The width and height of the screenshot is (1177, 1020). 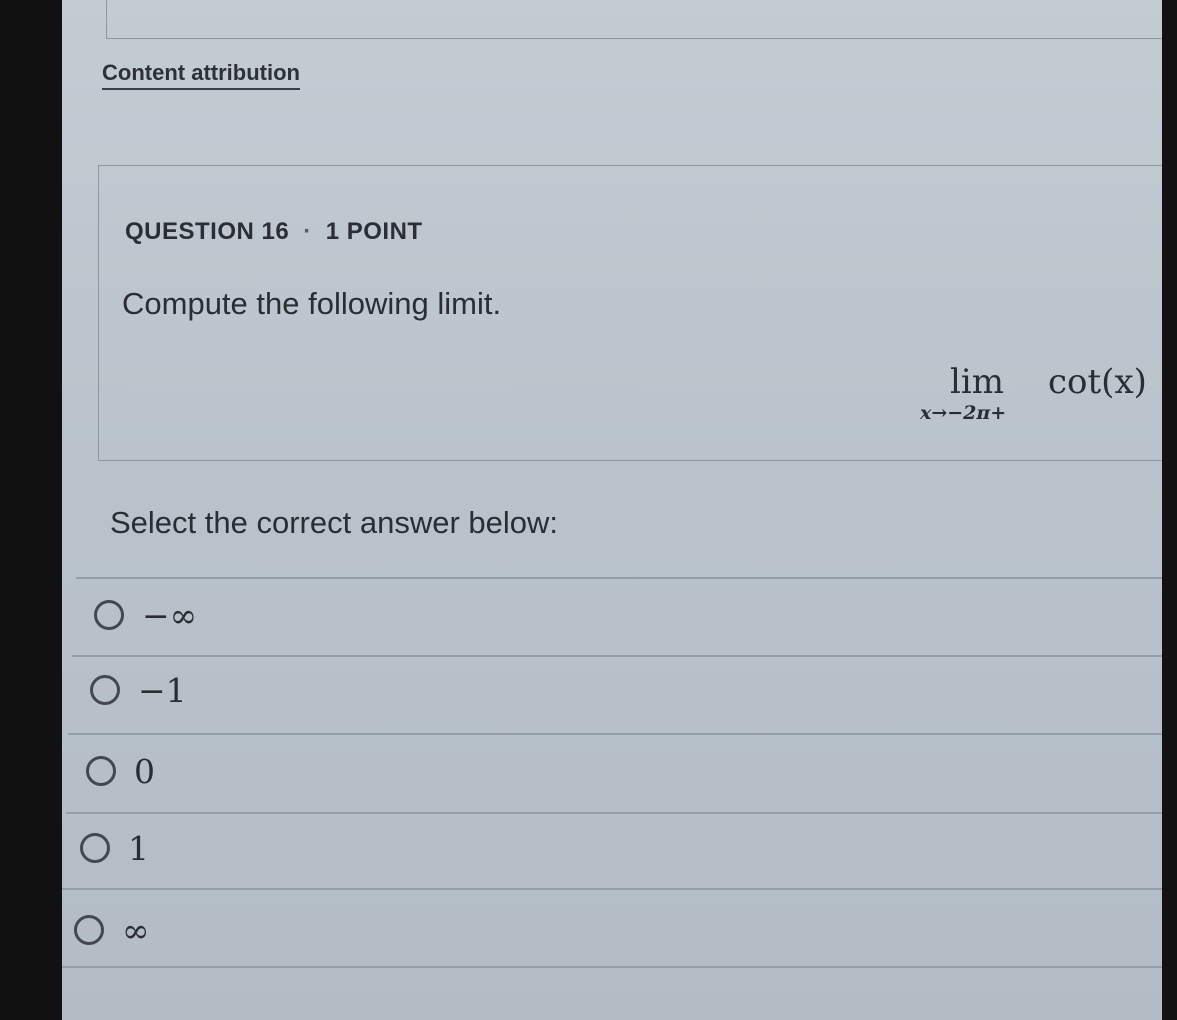 What do you see at coordinates (207, 231) in the screenshot?
I see `question-number: QUESTION 16` at bounding box center [207, 231].